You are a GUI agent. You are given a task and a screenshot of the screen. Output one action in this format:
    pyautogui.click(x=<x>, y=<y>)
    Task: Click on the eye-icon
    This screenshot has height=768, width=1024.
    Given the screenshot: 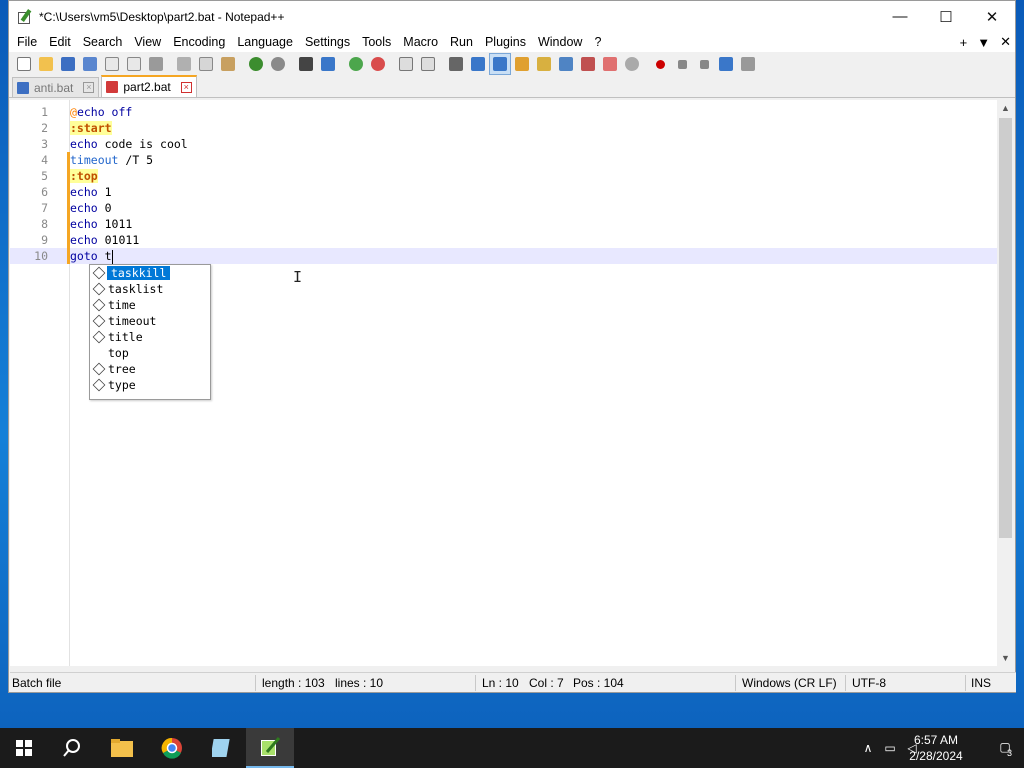 What is the action you would take?
    pyautogui.click(x=632, y=64)
    